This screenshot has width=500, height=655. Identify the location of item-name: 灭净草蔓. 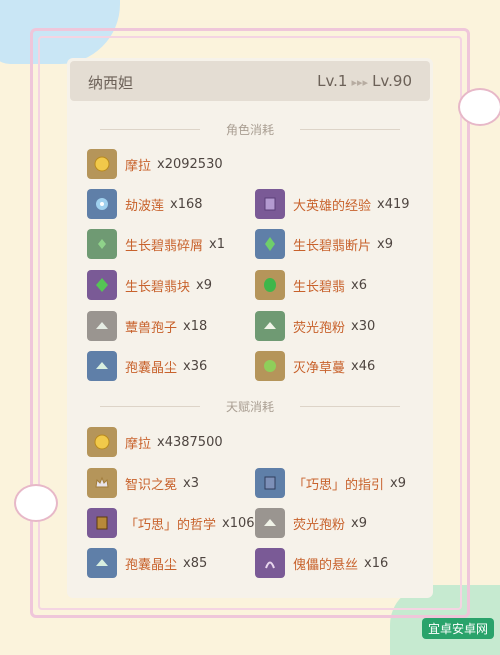
(319, 368).